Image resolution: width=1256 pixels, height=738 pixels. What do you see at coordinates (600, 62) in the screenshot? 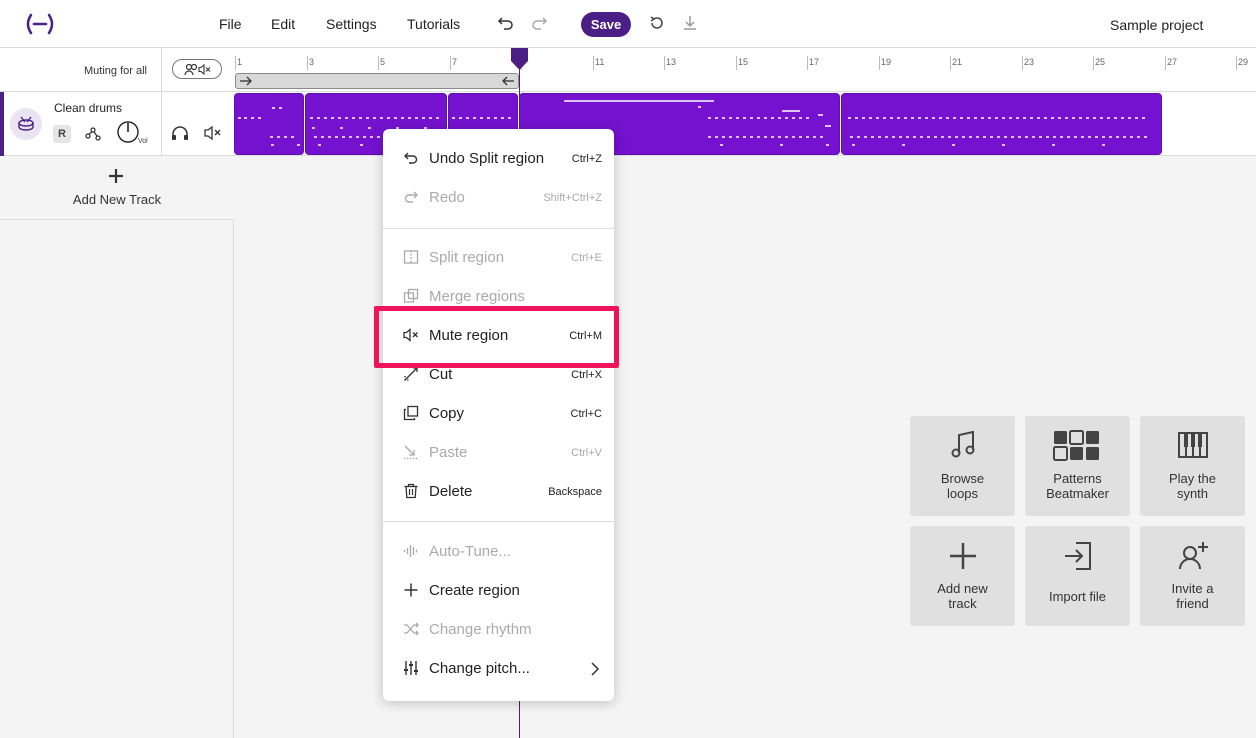
I see `bar-number: 11` at bounding box center [600, 62].